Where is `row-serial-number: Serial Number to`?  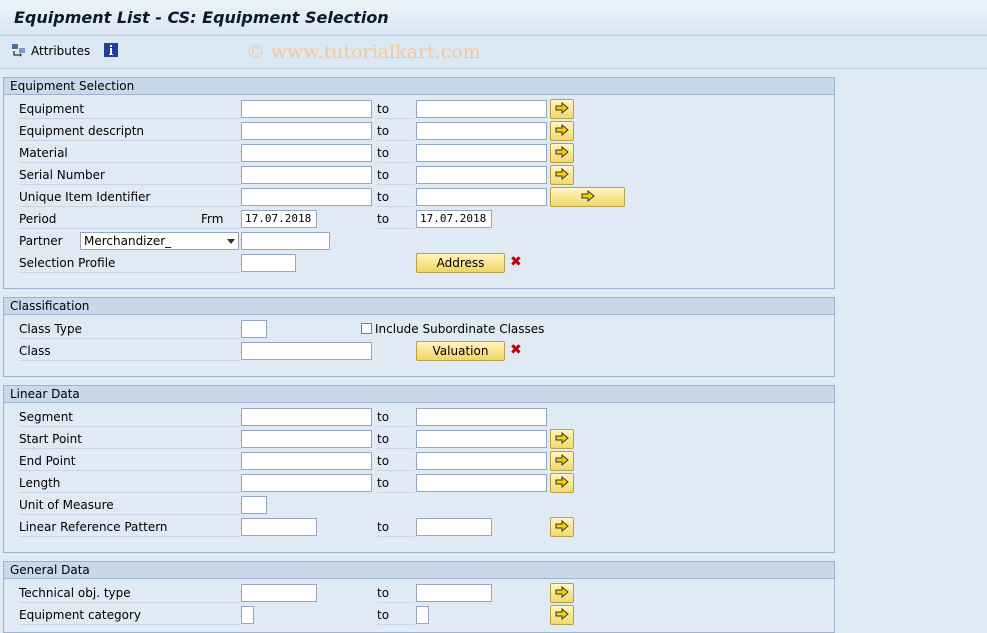 row-serial-number: Serial Number to is located at coordinates (419, 176).